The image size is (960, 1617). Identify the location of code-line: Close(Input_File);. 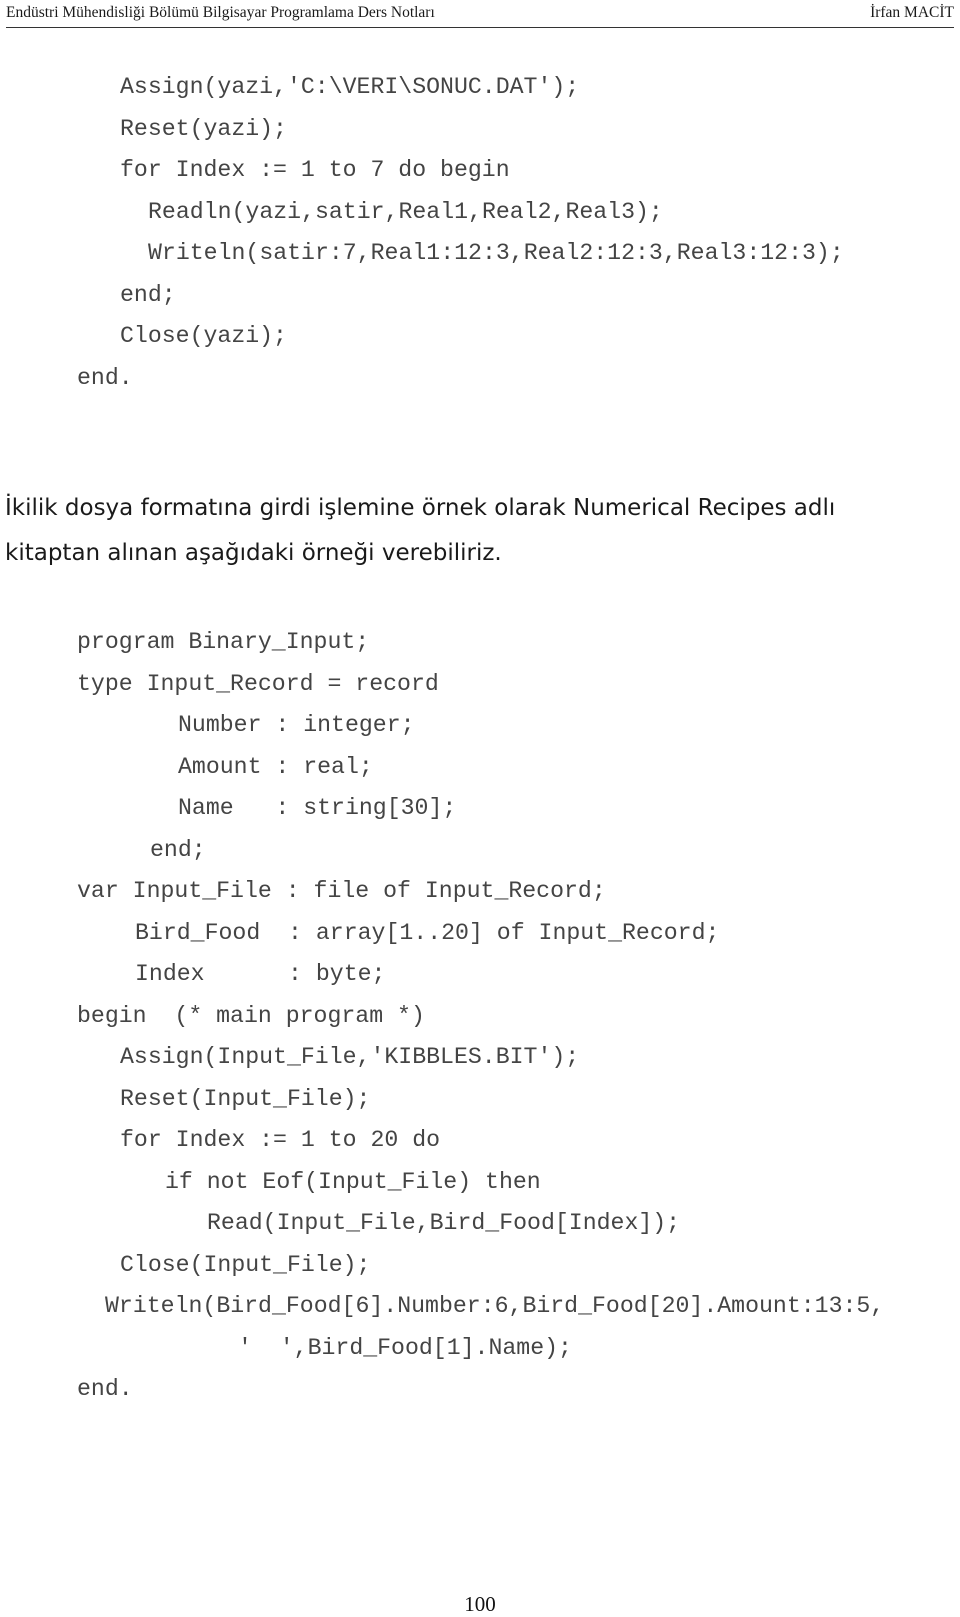
(245, 1265).